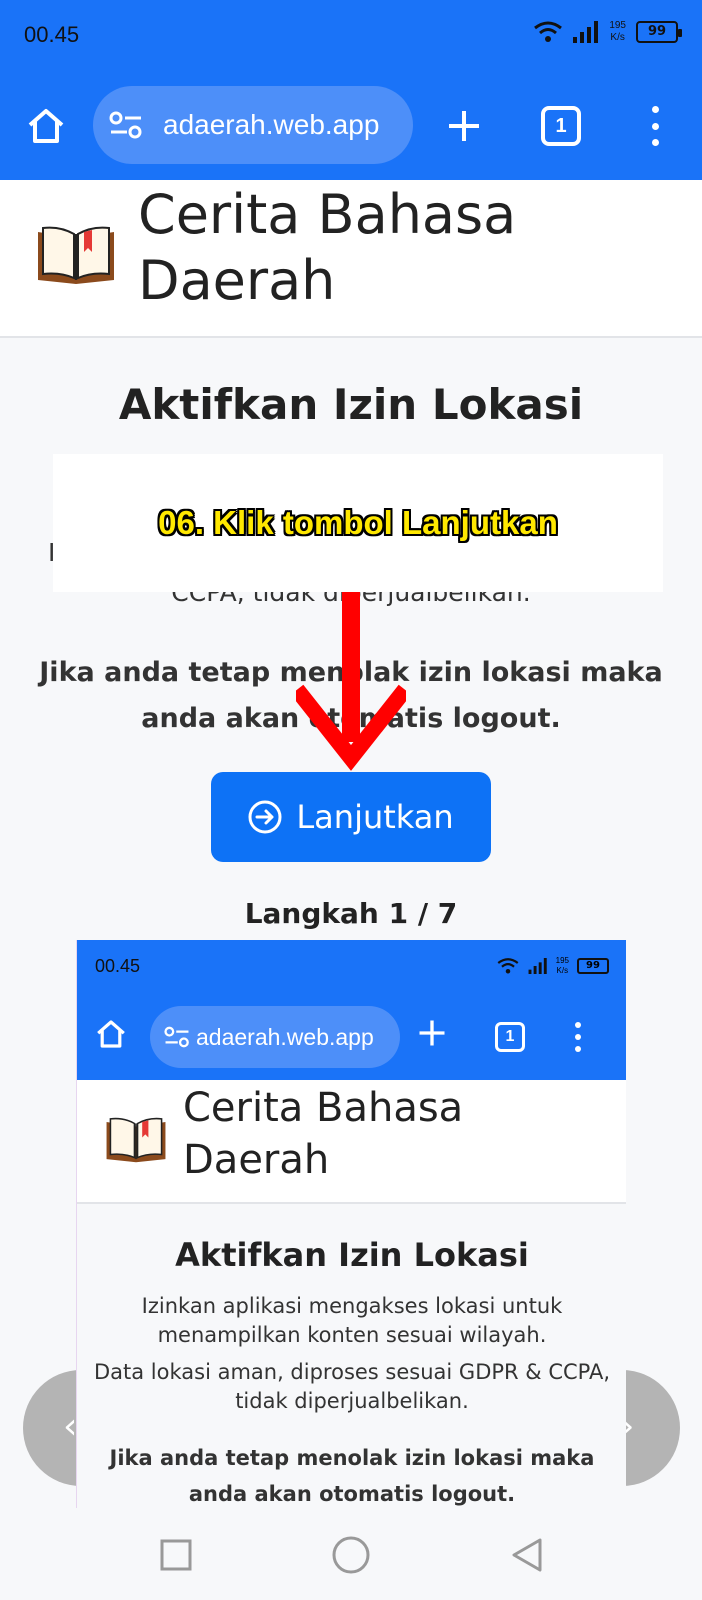  What do you see at coordinates (351, 913) in the screenshot?
I see `step-indicator: Langkah 1 / 7` at bounding box center [351, 913].